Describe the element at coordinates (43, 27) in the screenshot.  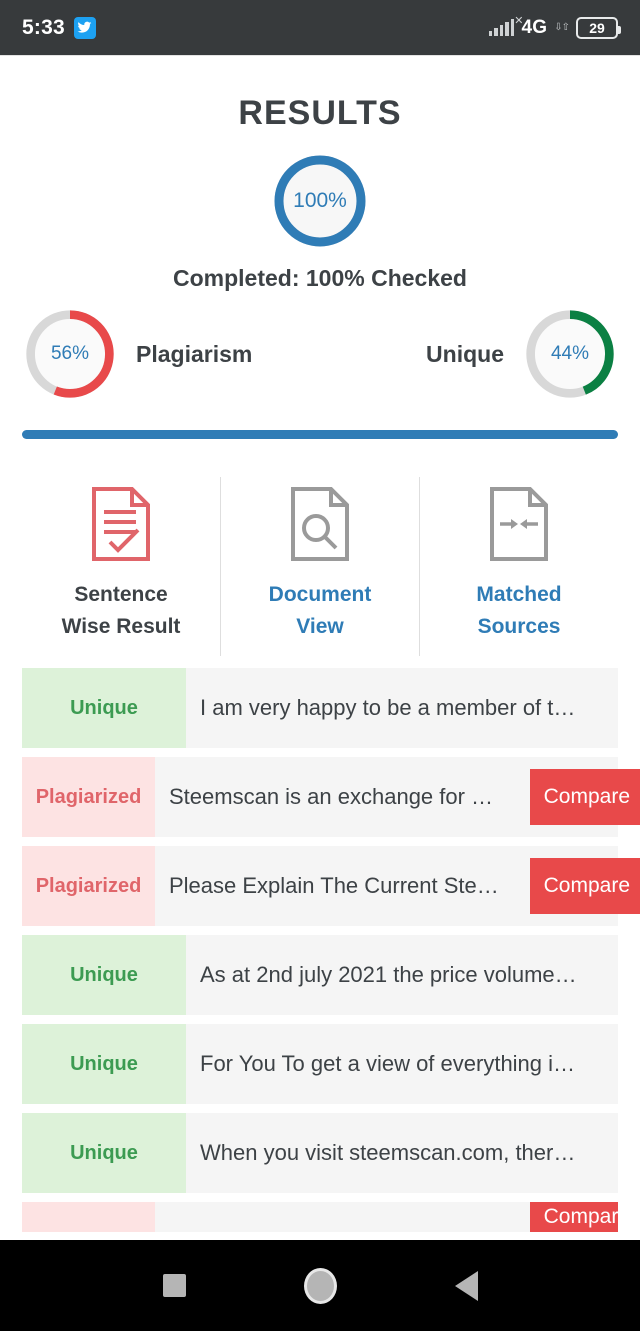
I see `status-time: 5:33` at that location.